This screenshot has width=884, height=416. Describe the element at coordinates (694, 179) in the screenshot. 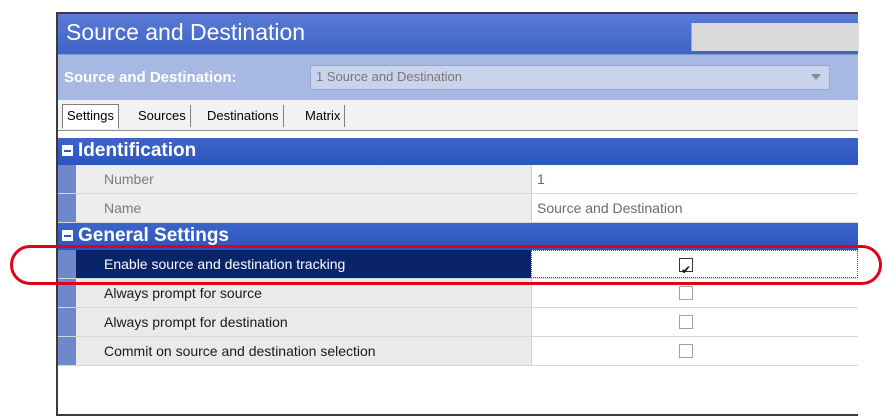

I see `property-value-number: 1` at that location.